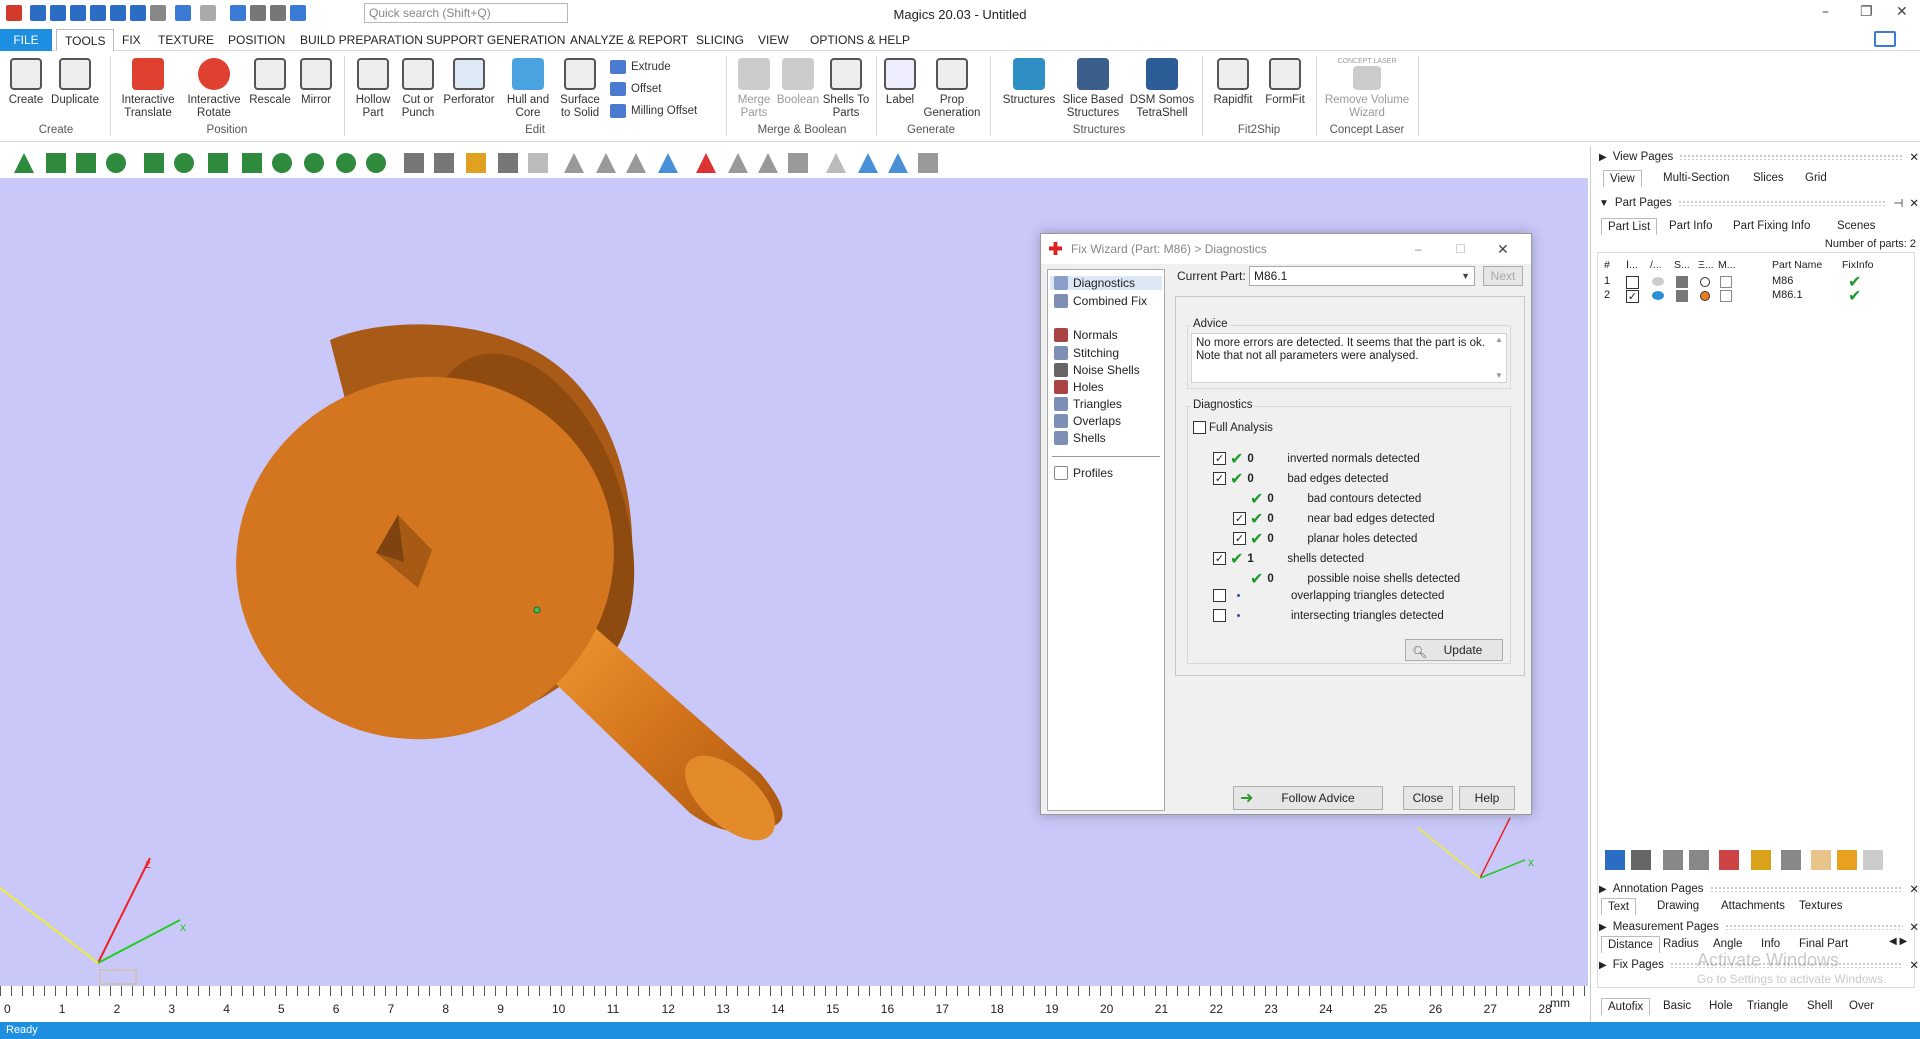 The height and width of the screenshot is (1039, 1920). I want to click on mark-cone-icon, so click(346, 163).